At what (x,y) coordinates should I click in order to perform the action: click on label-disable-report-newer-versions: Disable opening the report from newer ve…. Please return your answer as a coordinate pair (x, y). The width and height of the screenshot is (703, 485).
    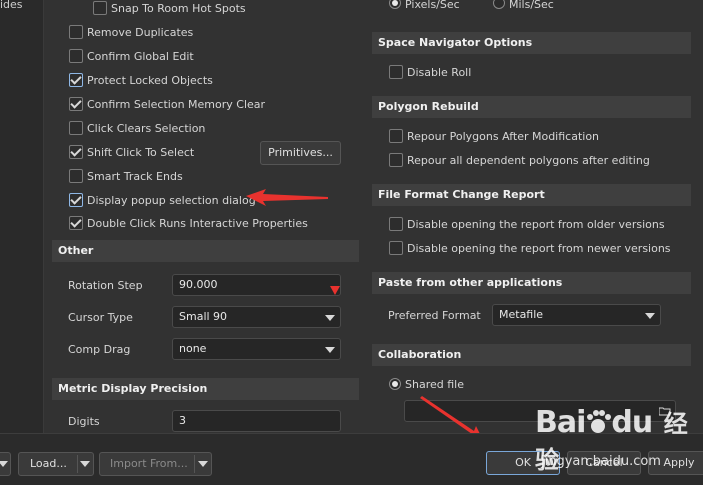
    Looking at the image, I should click on (539, 248).